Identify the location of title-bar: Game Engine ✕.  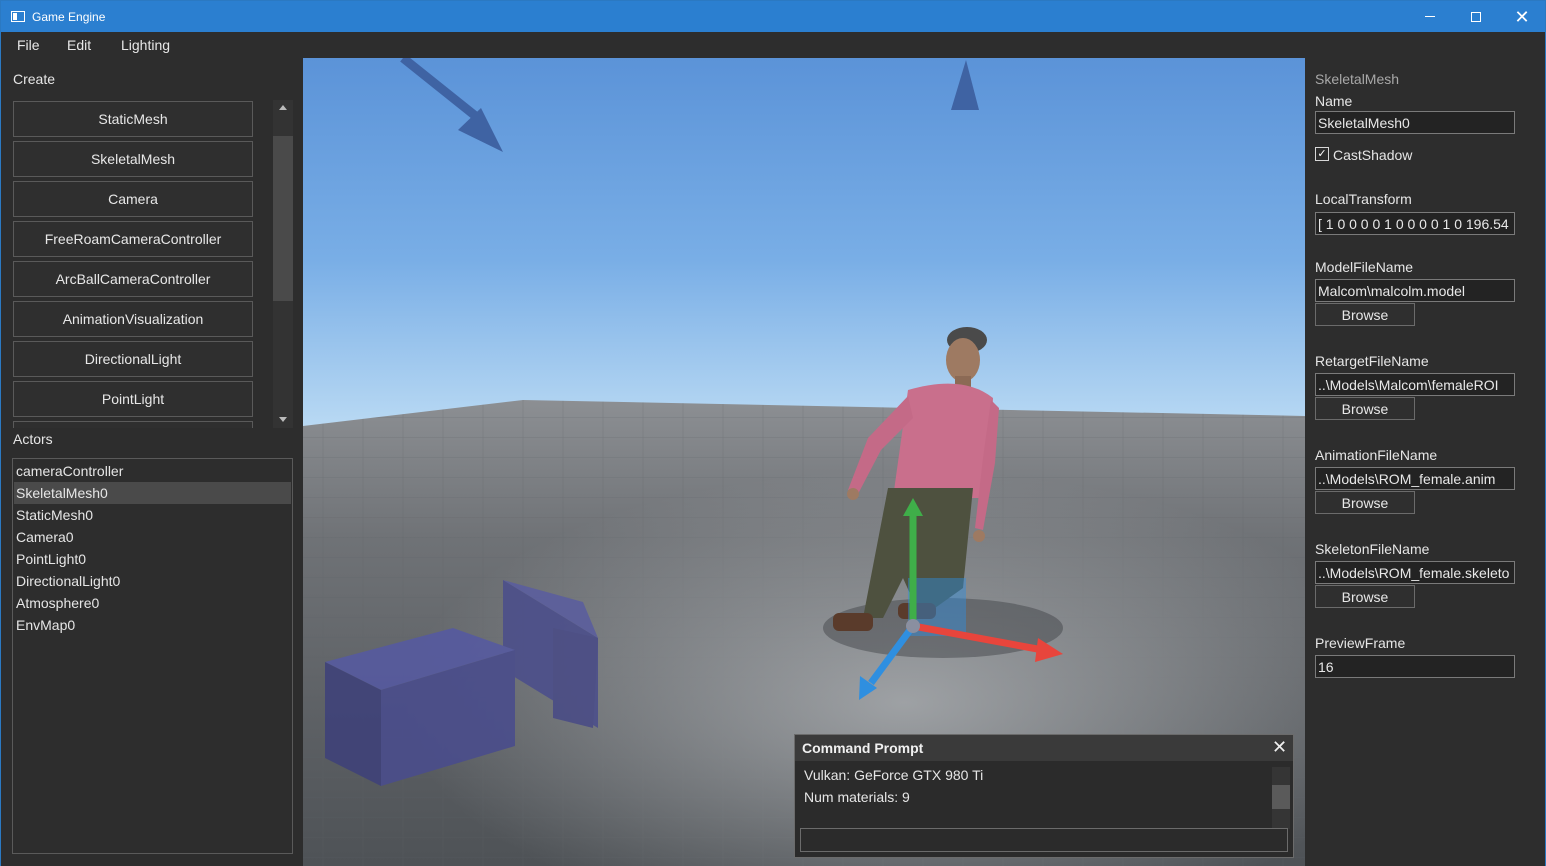
(773, 16).